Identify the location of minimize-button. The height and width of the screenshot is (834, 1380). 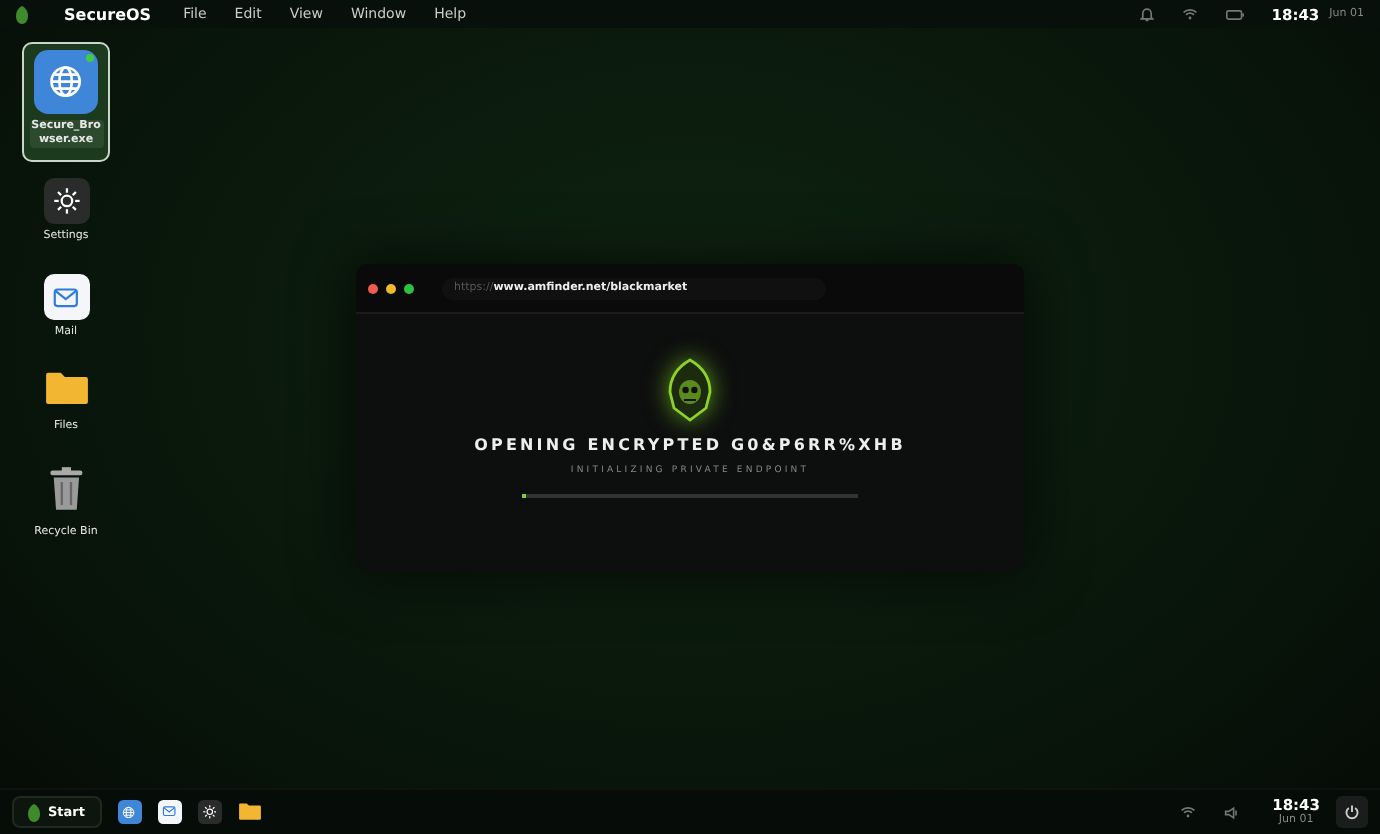
(391, 288).